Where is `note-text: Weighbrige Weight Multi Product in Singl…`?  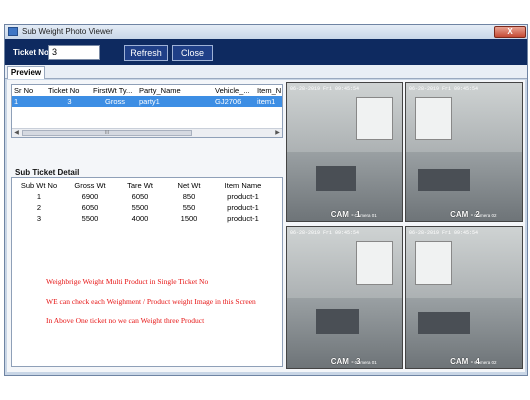
note-text: Weighbrige Weight Multi Product in Singl… is located at coordinates (127, 281).